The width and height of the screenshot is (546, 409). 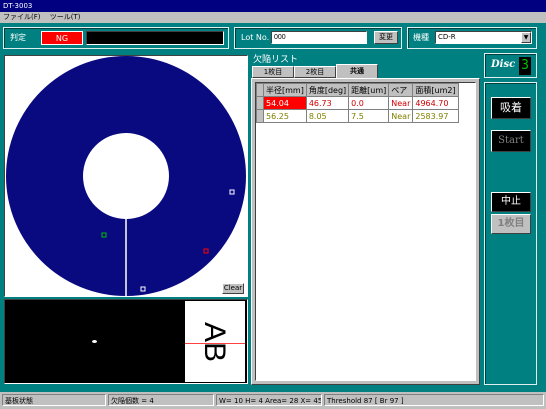 I want to click on defect-preview-panel: AB, so click(x=126, y=341).